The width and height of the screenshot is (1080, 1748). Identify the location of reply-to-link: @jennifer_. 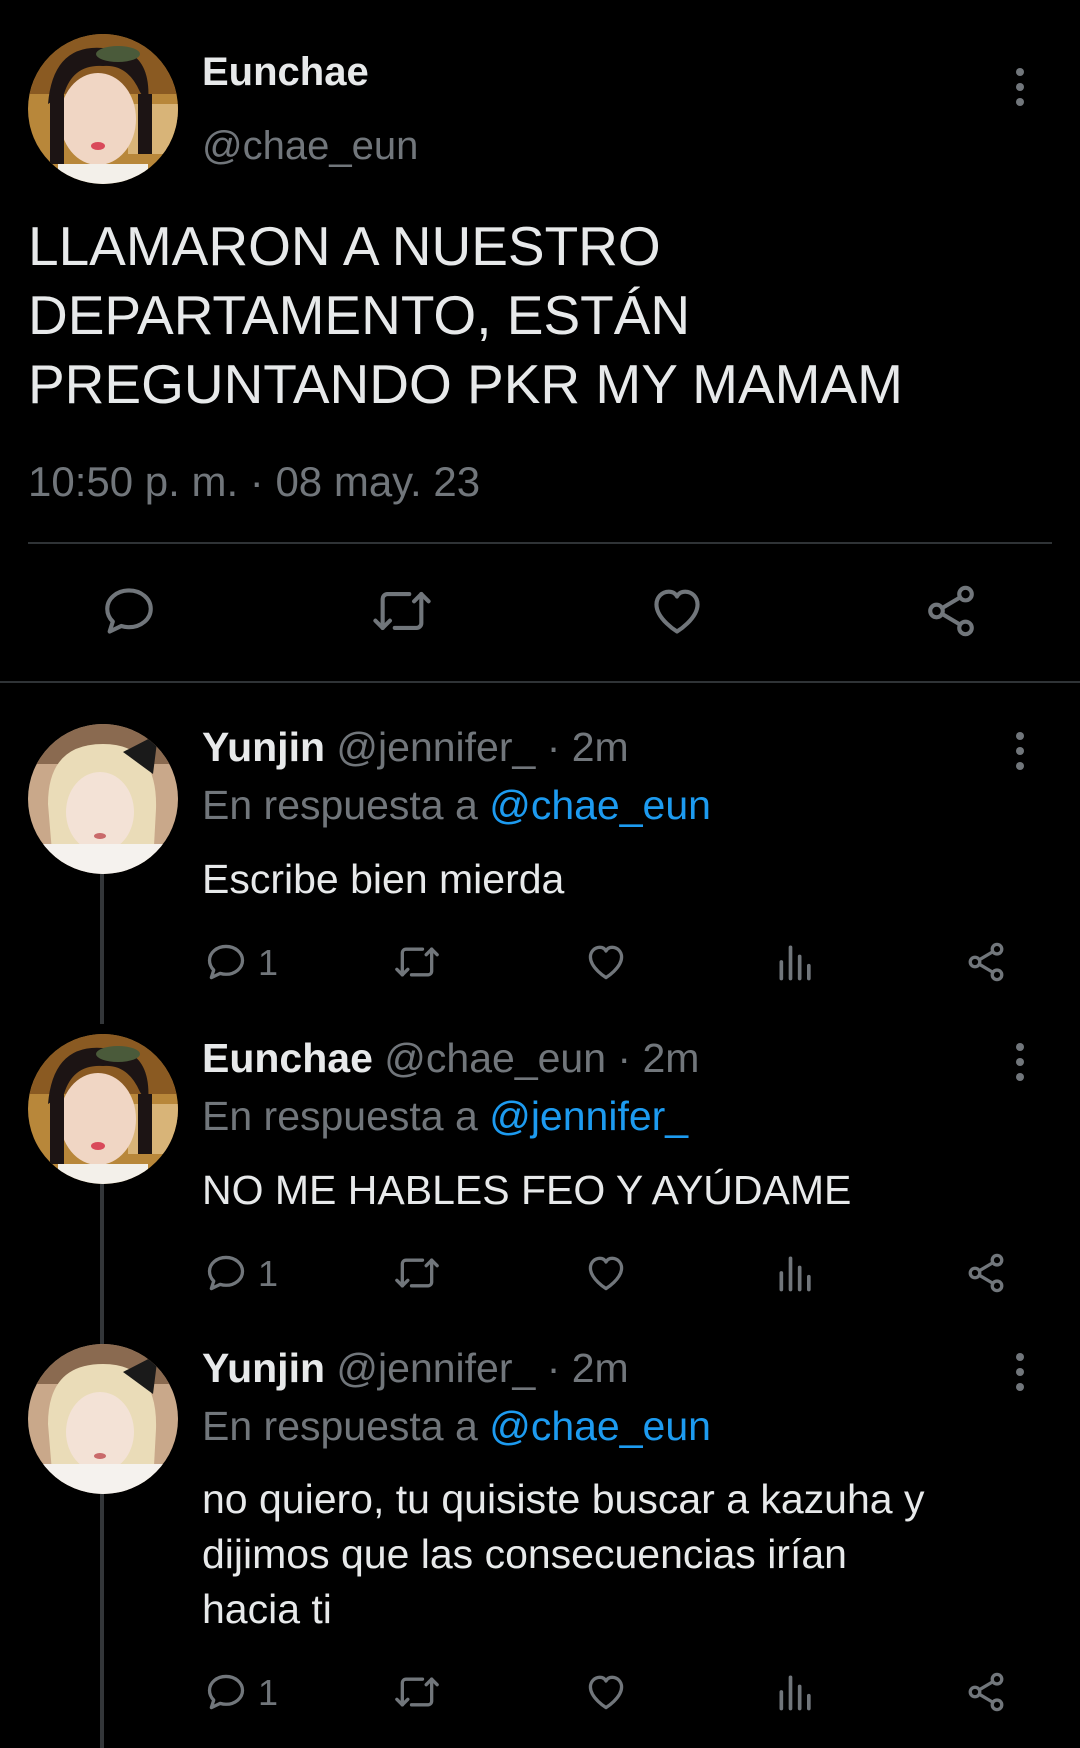
(588, 1116).